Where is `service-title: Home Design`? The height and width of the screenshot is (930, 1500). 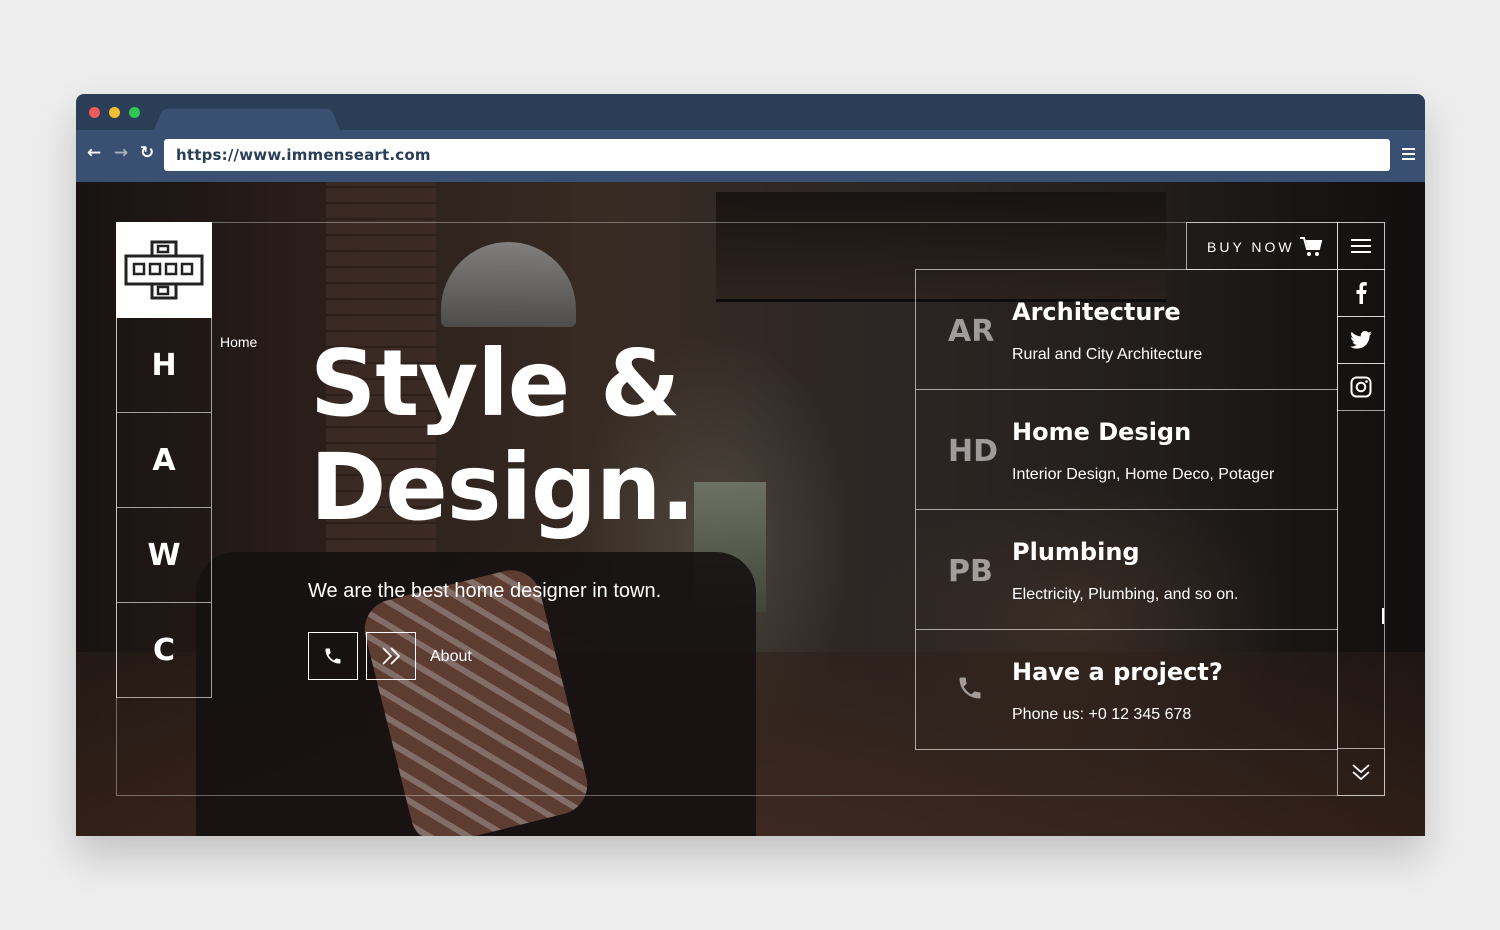
service-title: Home Design is located at coordinates (1102, 432).